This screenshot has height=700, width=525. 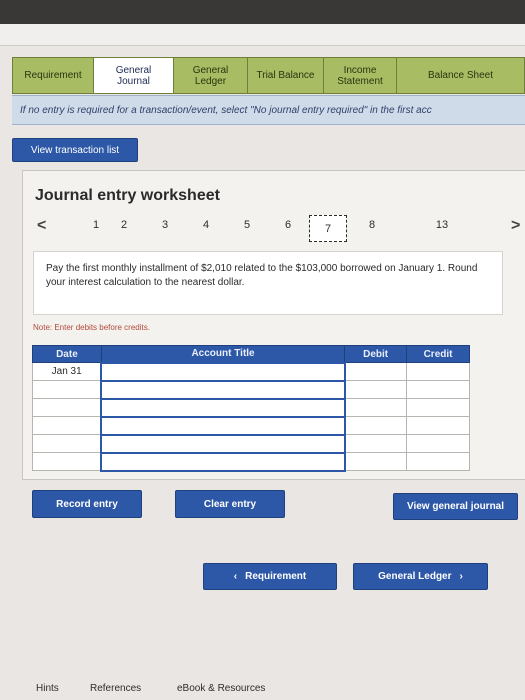 I want to click on entry-tab-3: 3, so click(x=165, y=225).